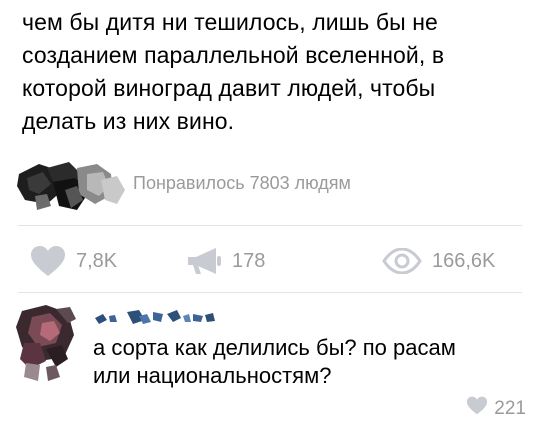 The image size is (540, 427). I want to click on comment-like-button: 221, so click(496, 408).